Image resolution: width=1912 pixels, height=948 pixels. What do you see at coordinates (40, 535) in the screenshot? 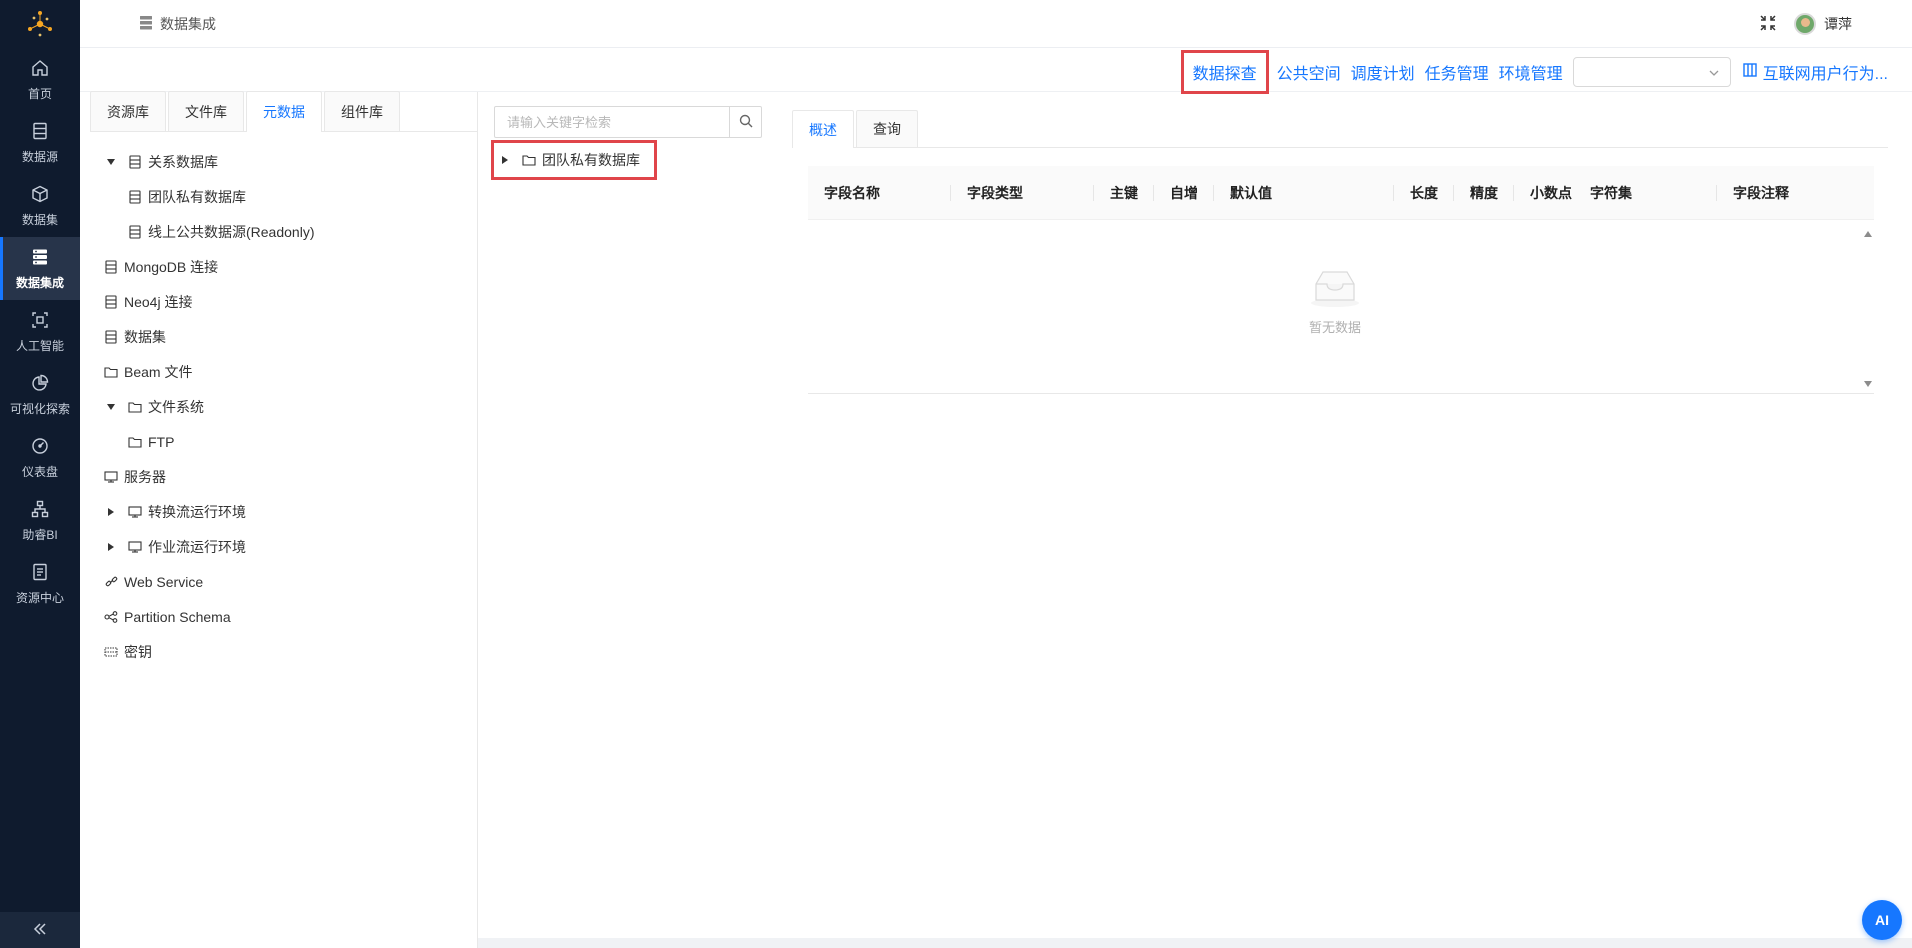
I see `nav-label: 助睿BI` at bounding box center [40, 535].